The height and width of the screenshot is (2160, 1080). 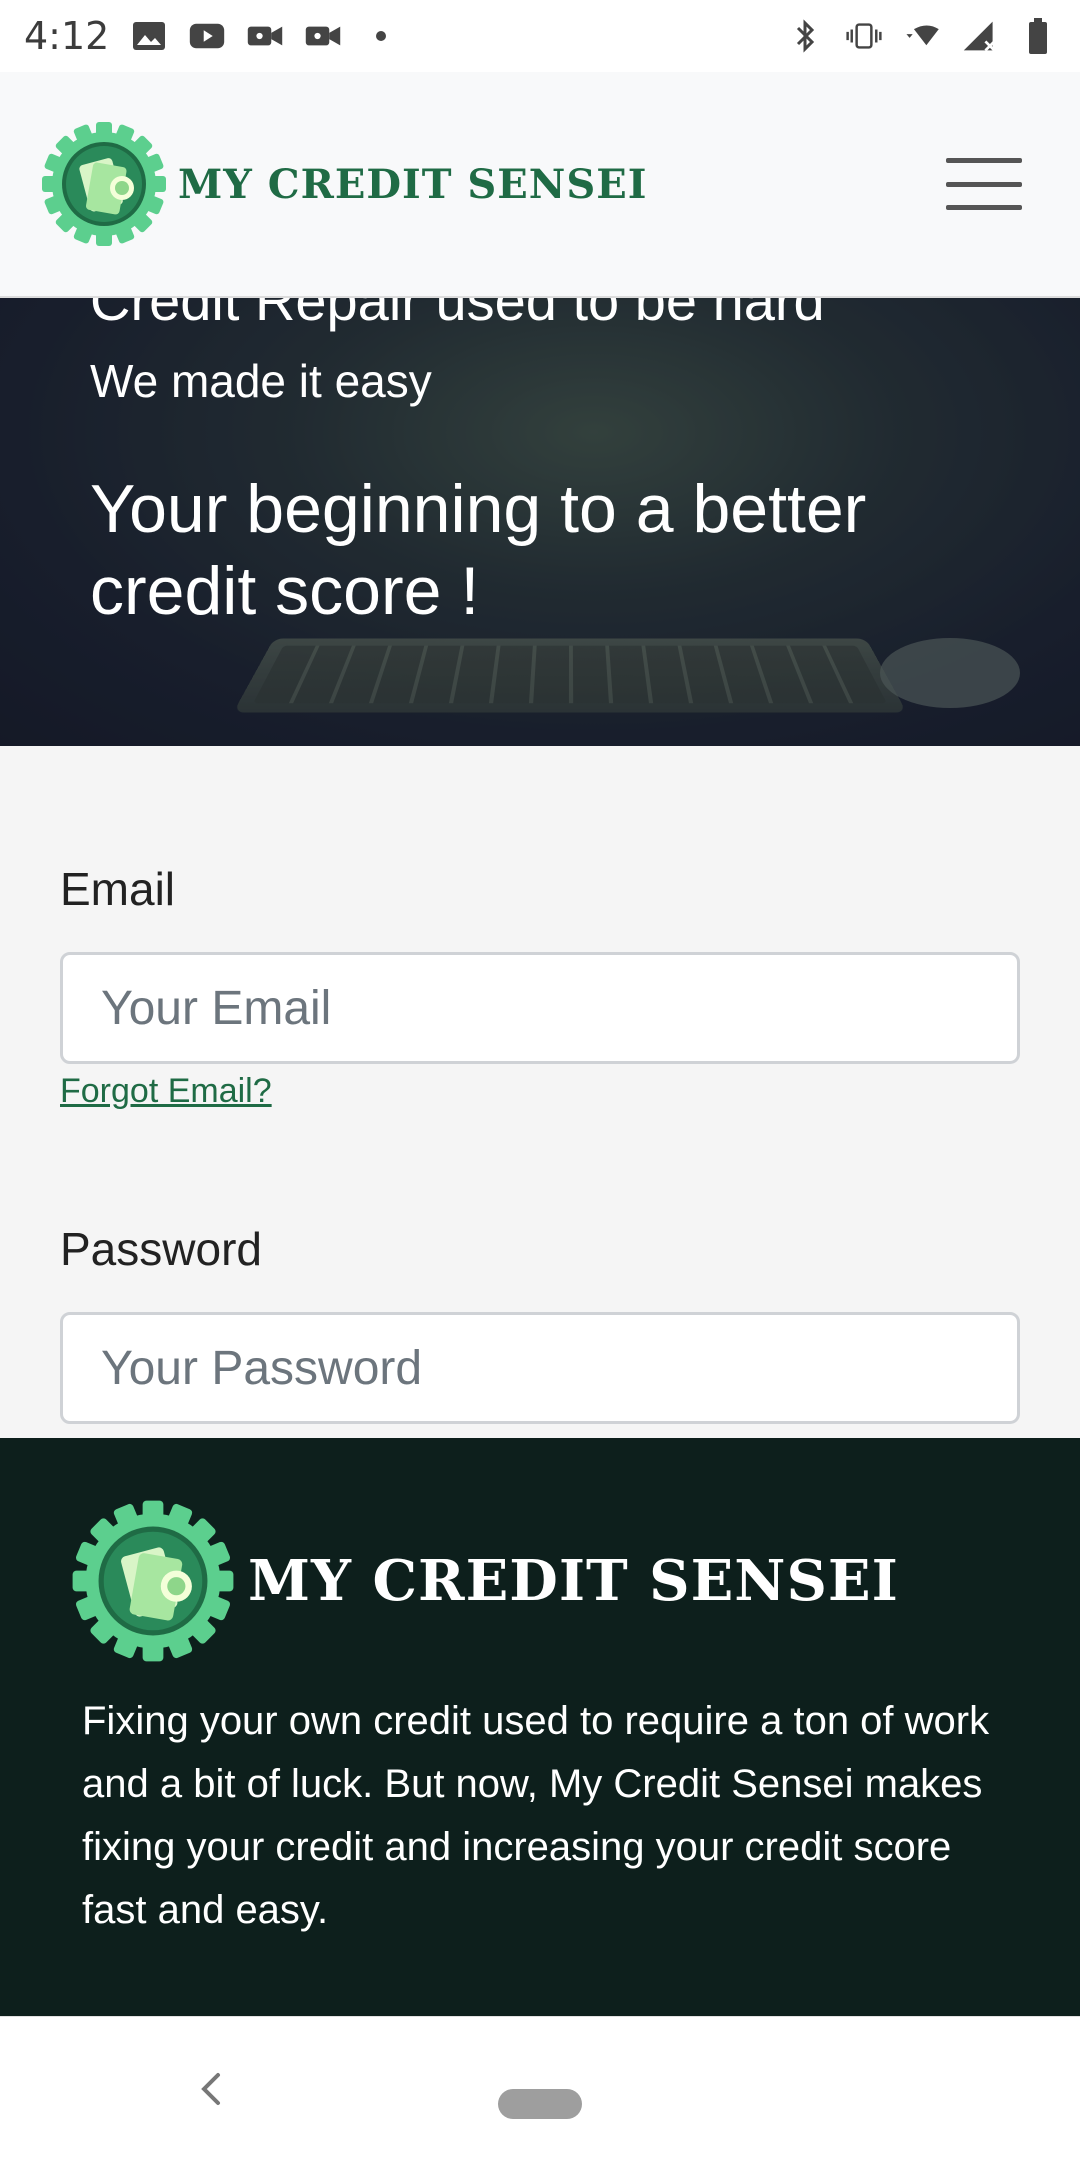 What do you see at coordinates (457, 315) in the screenshot?
I see `hero-cut-text: Credit Repair used to be hard` at bounding box center [457, 315].